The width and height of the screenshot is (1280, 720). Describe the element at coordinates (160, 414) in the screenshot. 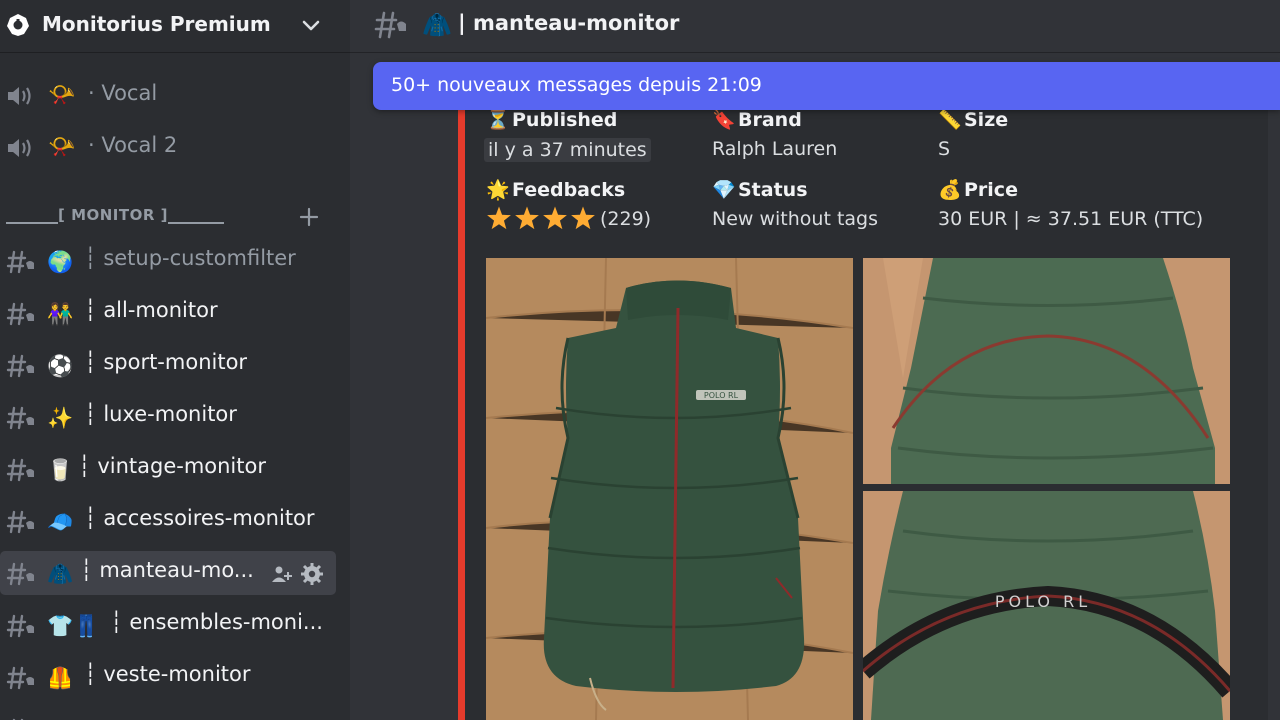

I see `channel-name: ┆ luxe-monitor` at that location.